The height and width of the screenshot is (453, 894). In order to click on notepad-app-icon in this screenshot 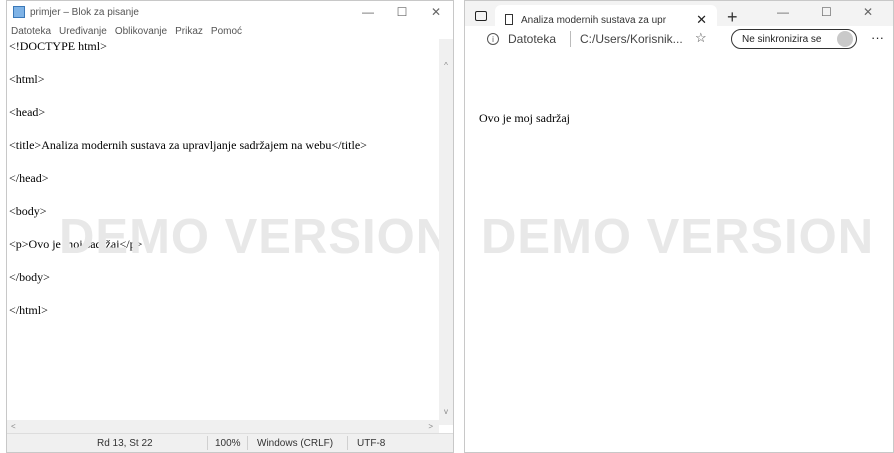, I will do `click(19, 12)`.